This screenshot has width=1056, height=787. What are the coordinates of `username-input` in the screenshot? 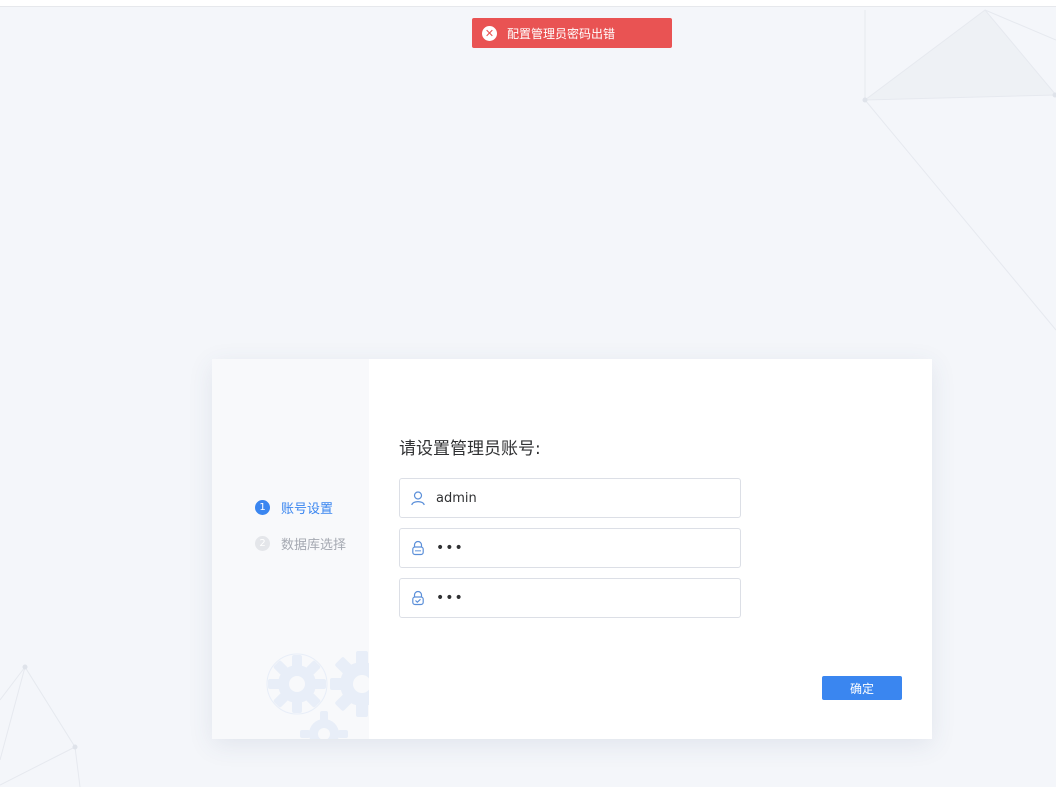 It's located at (581, 498).